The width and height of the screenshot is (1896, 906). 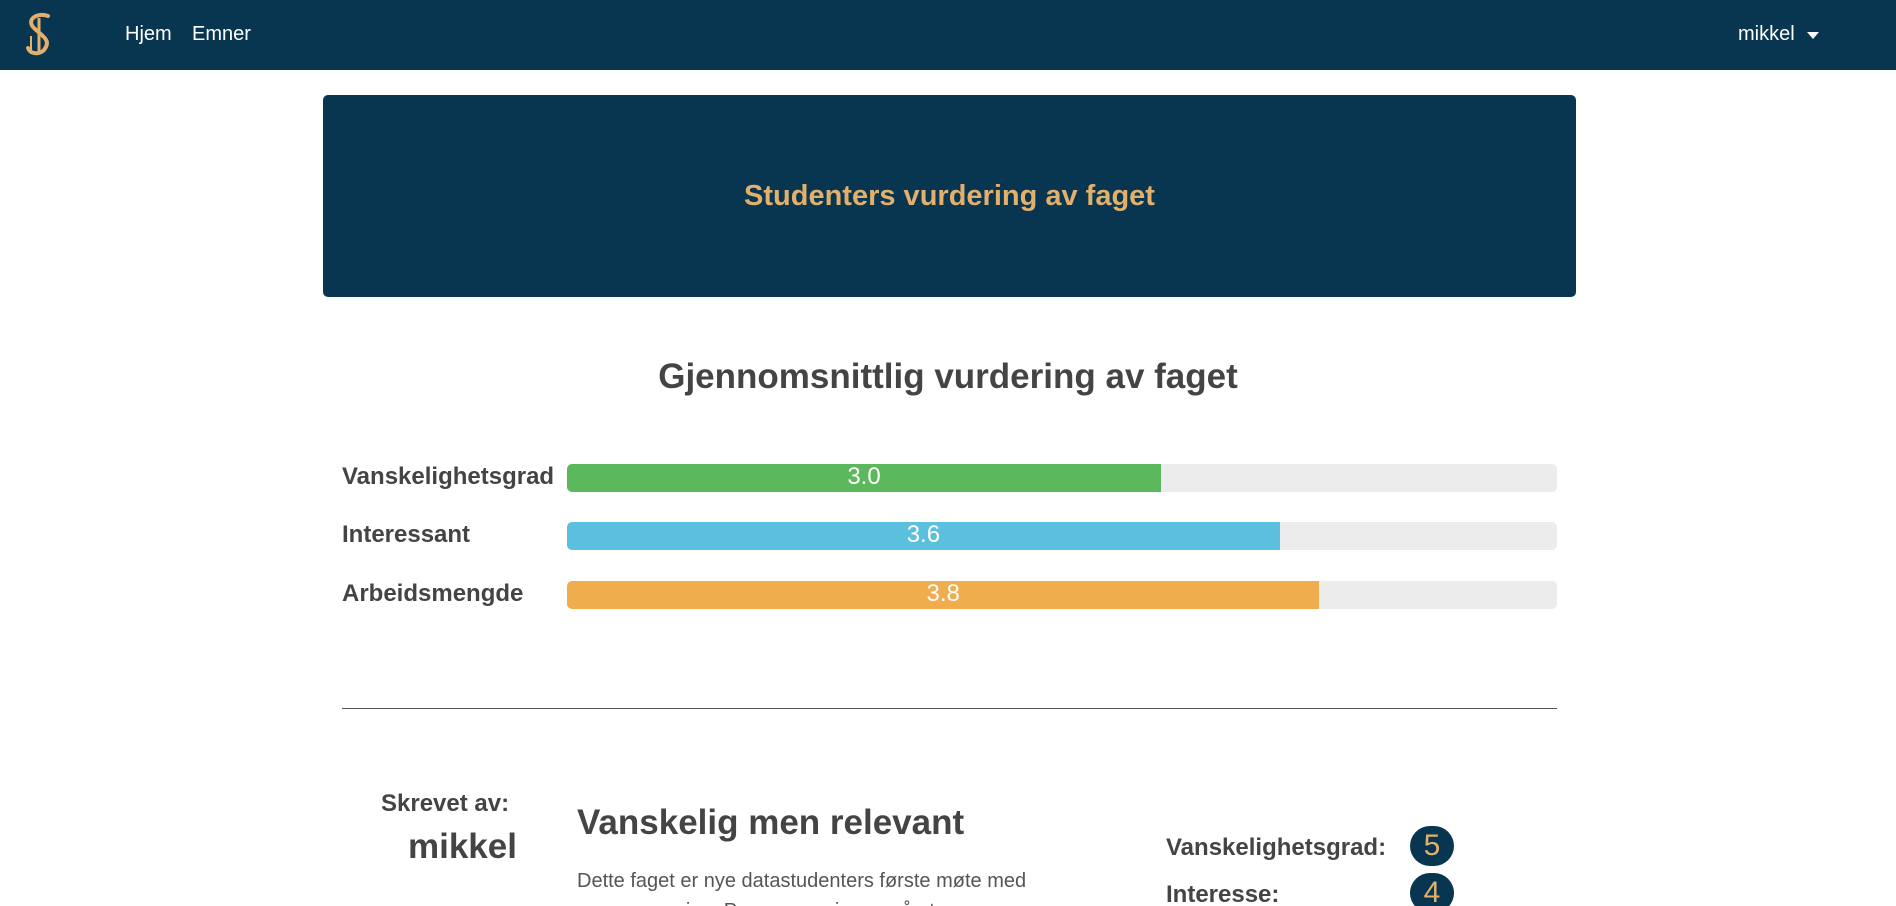 I want to click on score-badge: 4, so click(x=1432, y=889).